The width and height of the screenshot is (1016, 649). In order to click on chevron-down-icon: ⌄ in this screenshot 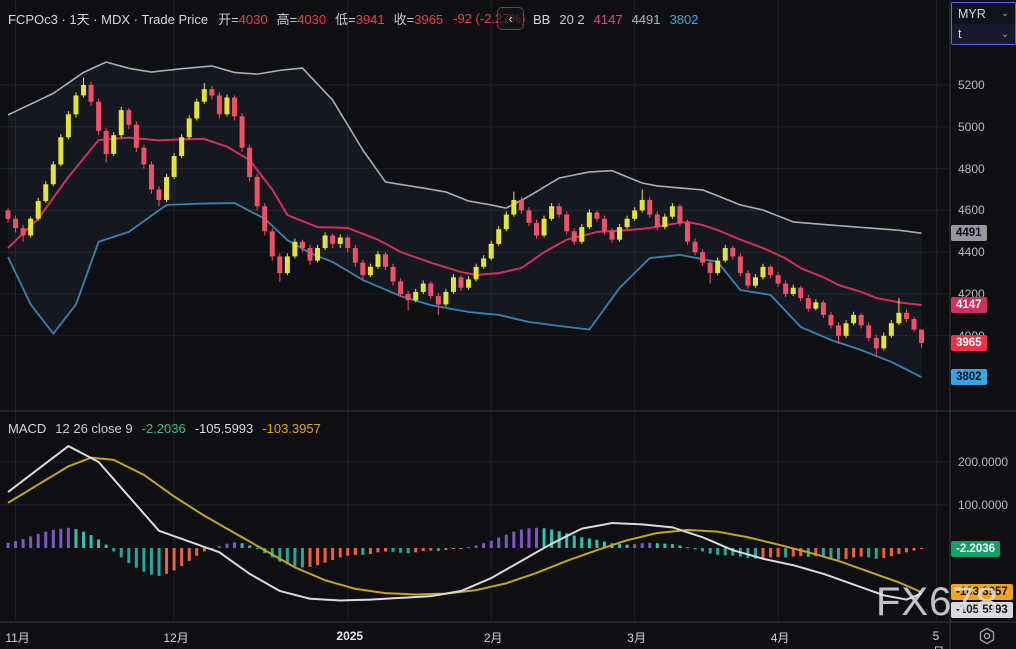, I will do `click(1004, 34)`.